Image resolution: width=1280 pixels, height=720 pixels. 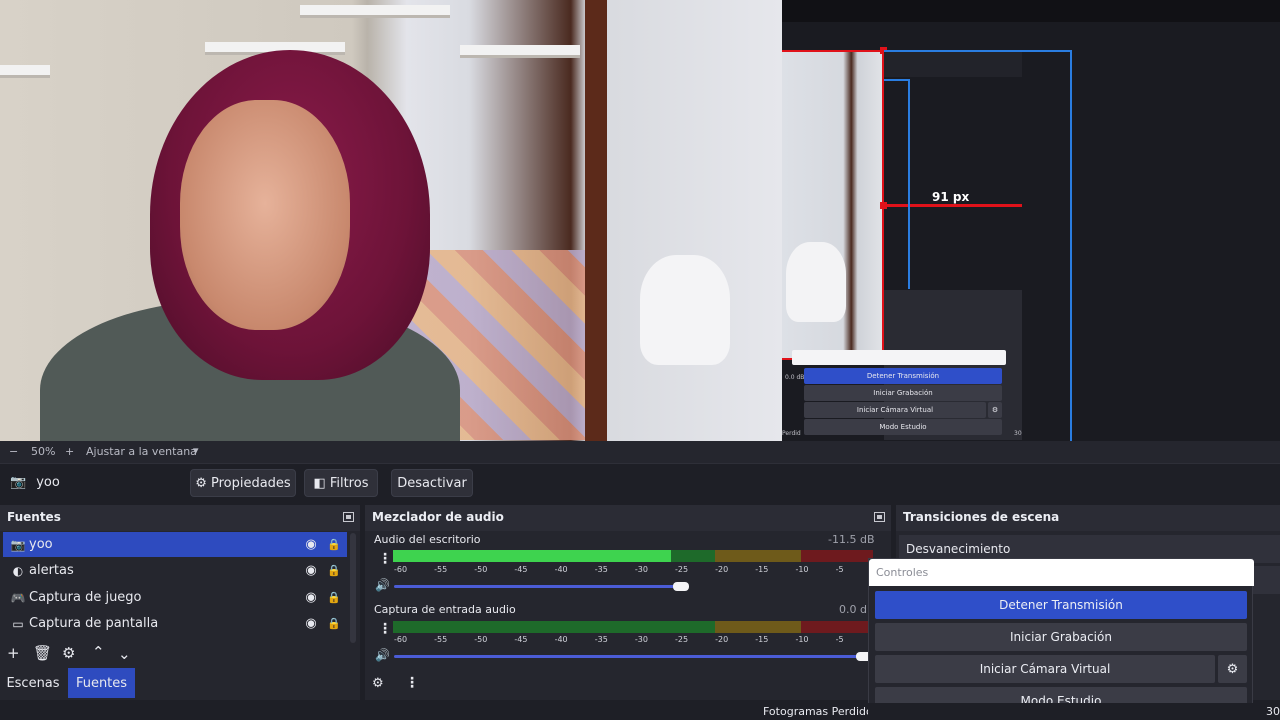 What do you see at coordinates (250, 483) in the screenshot?
I see `properties-label: Propiedades` at bounding box center [250, 483].